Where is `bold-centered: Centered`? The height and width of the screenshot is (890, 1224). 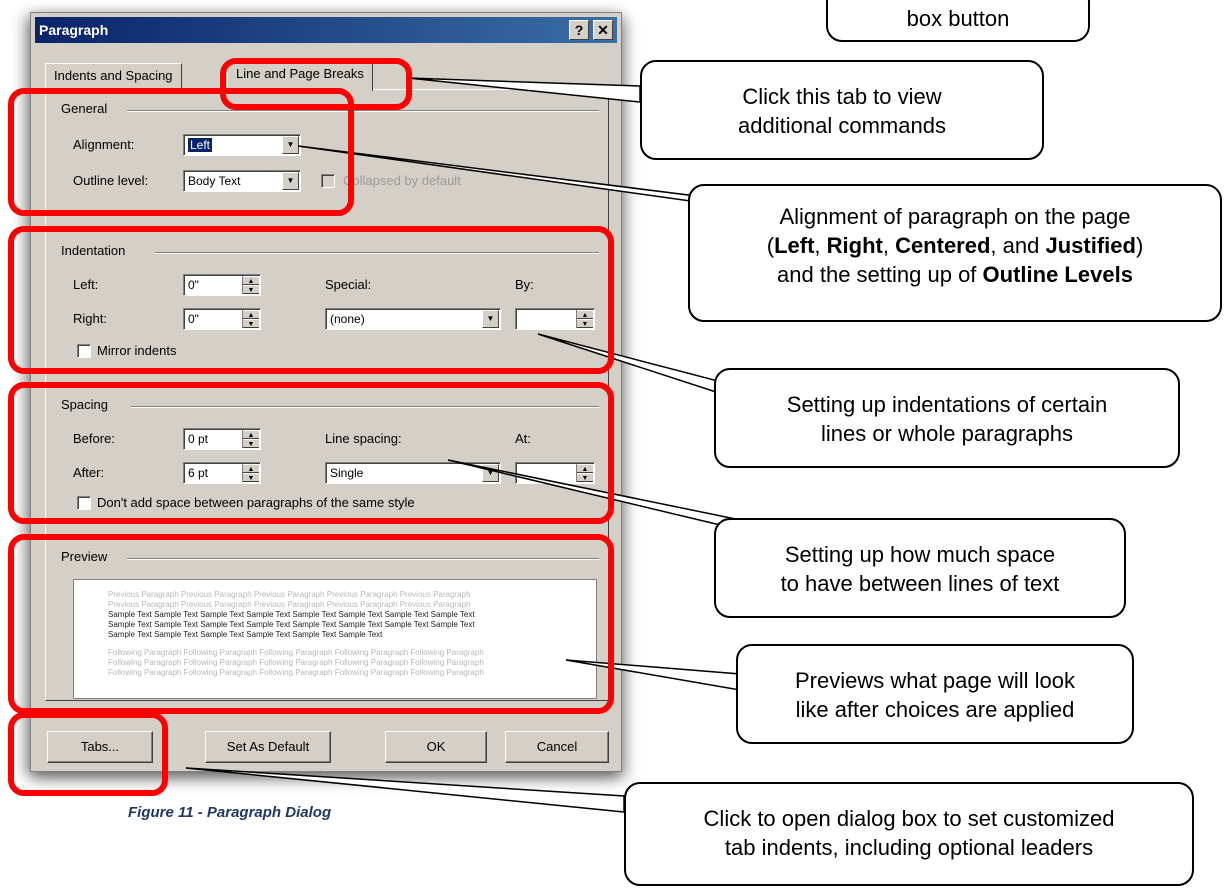
bold-centered: Centered is located at coordinates (943, 245).